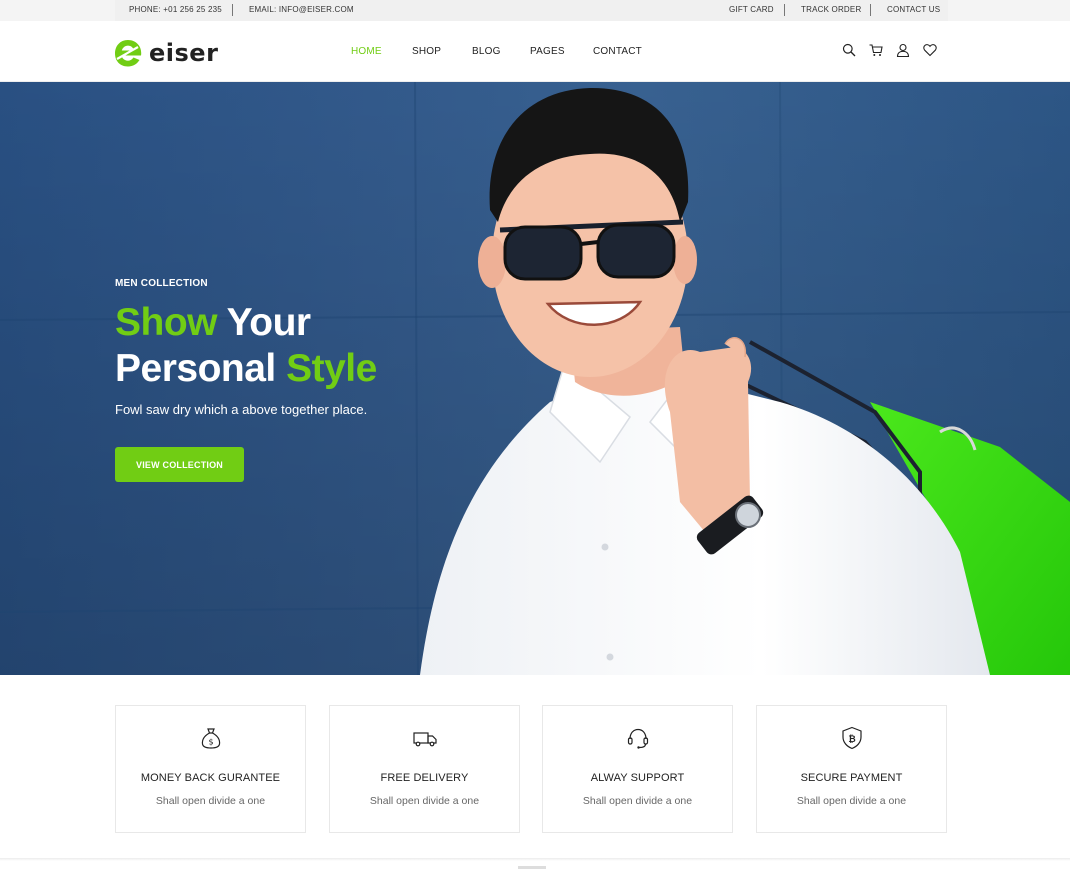  What do you see at coordinates (366, 51) in the screenshot?
I see `nav-home: HOME` at bounding box center [366, 51].